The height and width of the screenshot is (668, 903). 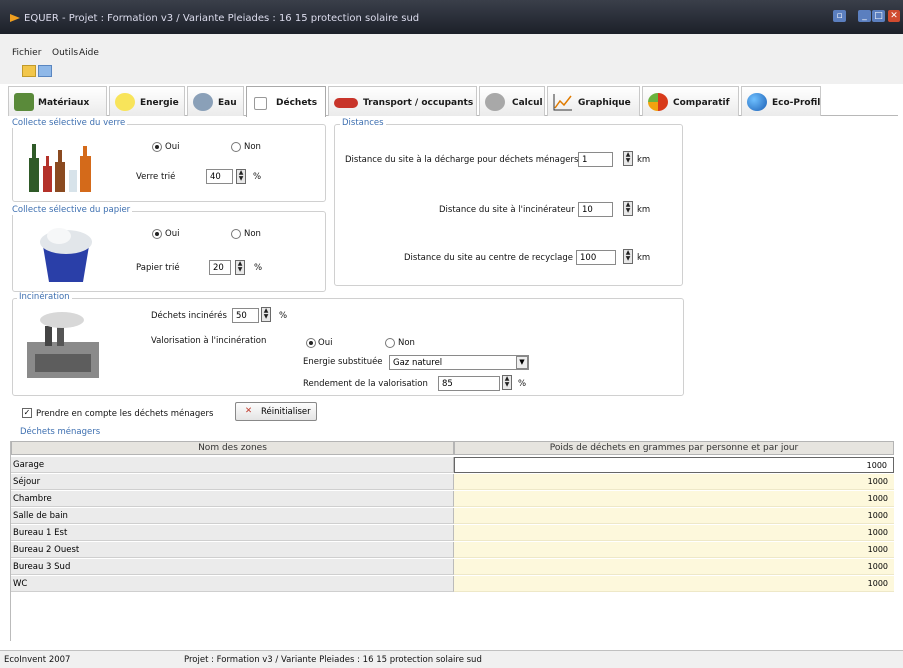 What do you see at coordinates (232, 448) in the screenshot?
I see `column-header-zone: Nom des zones` at bounding box center [232, 448].